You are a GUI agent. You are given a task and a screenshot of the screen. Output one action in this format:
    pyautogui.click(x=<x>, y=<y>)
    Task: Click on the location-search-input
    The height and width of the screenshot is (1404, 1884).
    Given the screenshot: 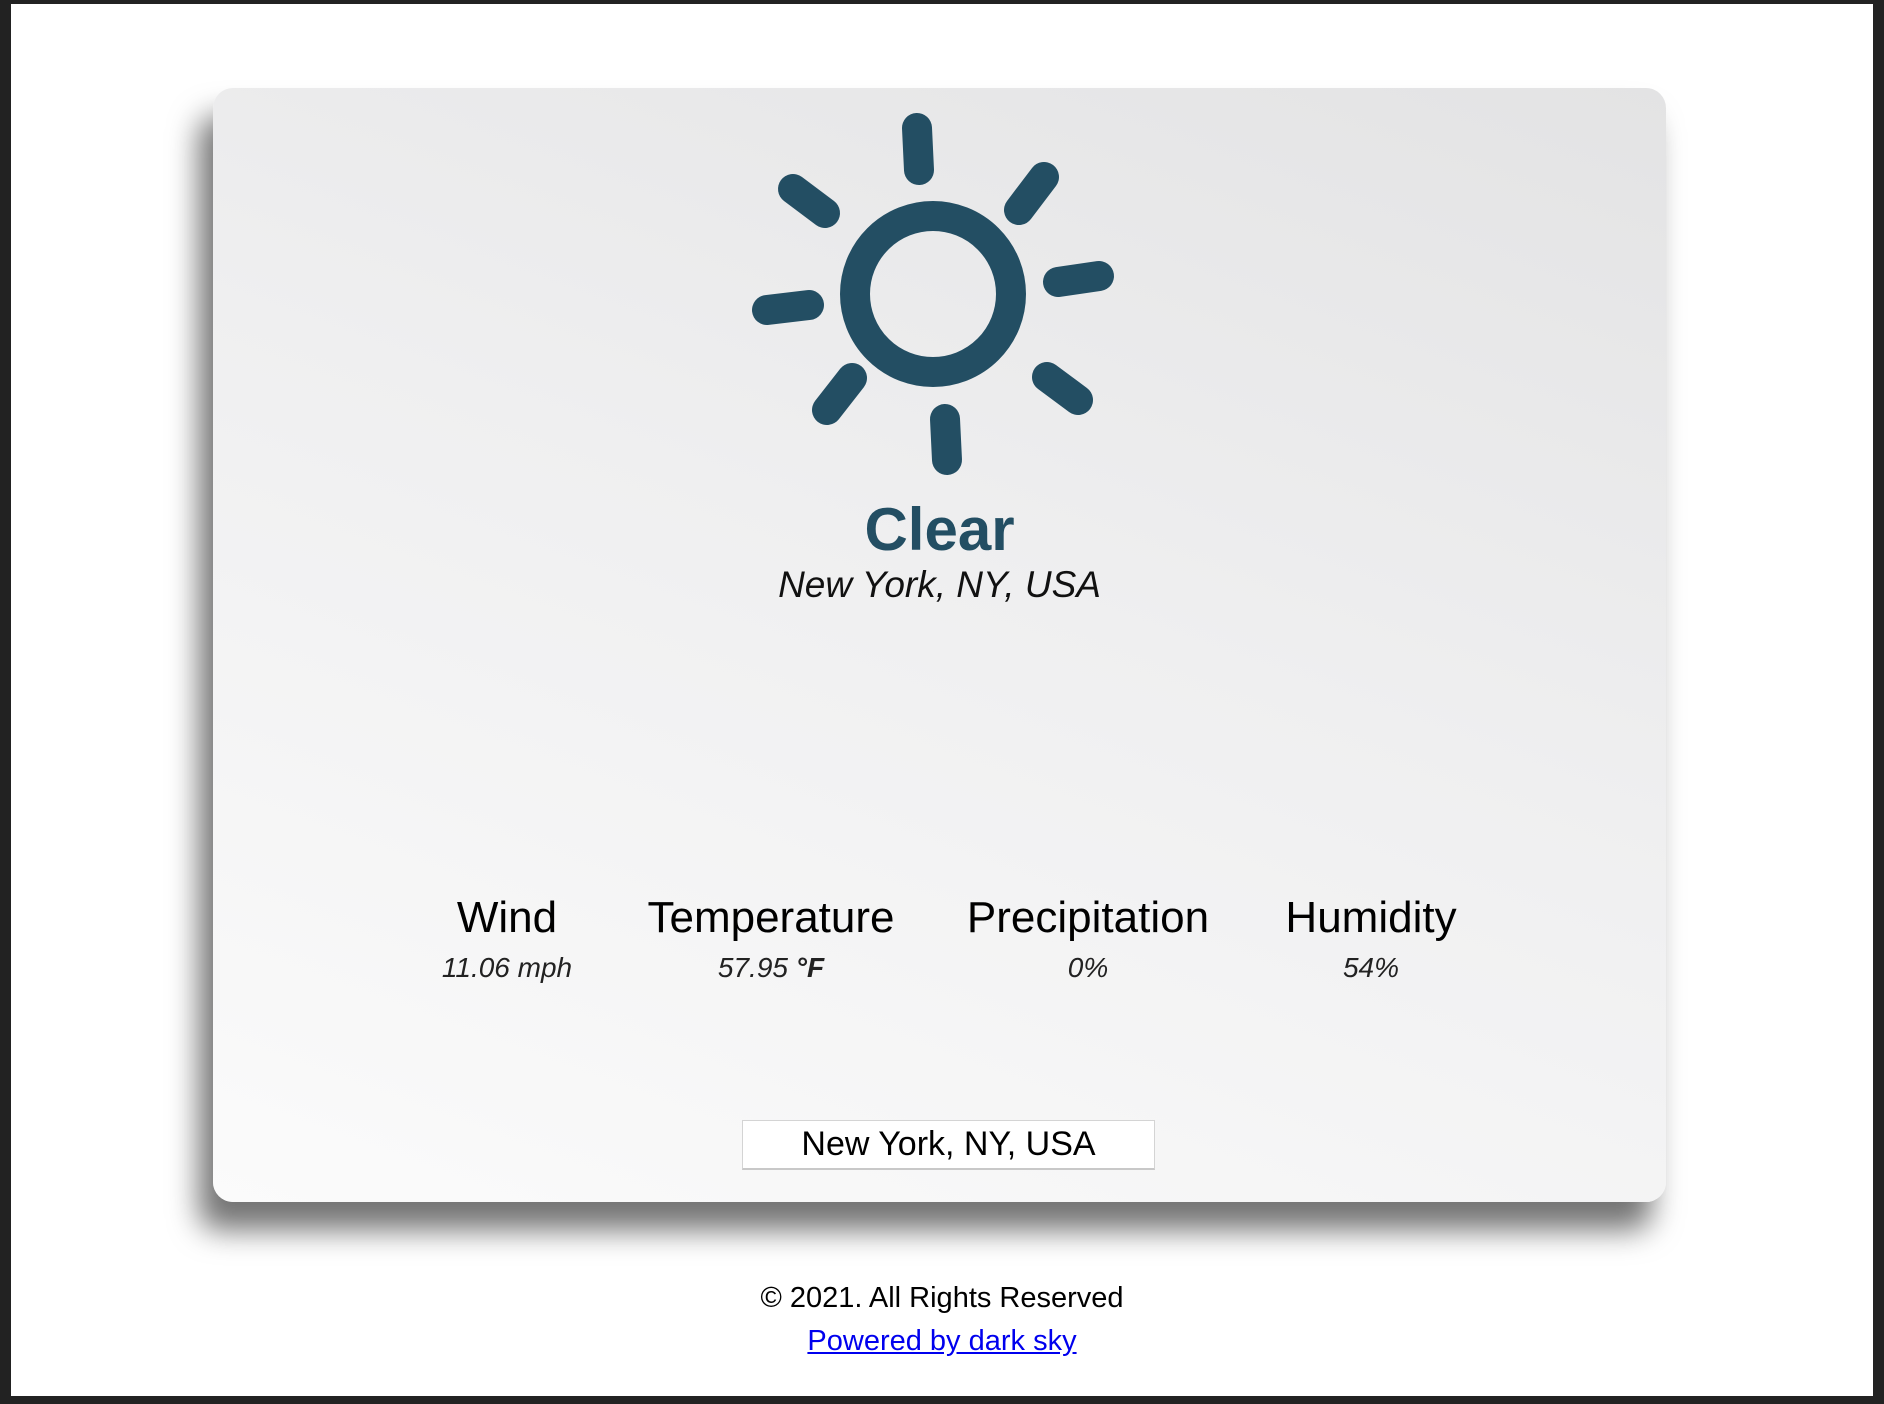 What is the action you would take?
    pyautogui.click(x=948, y=1145)
    